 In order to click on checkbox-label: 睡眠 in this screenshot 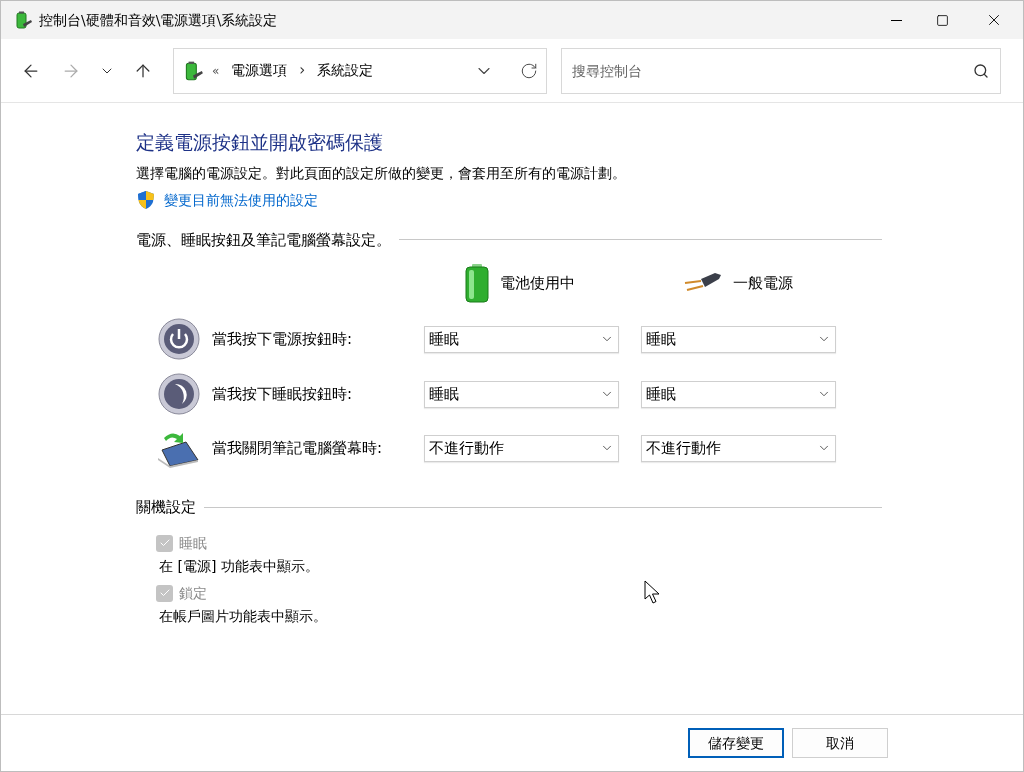, I will do `click(193, 543)`.